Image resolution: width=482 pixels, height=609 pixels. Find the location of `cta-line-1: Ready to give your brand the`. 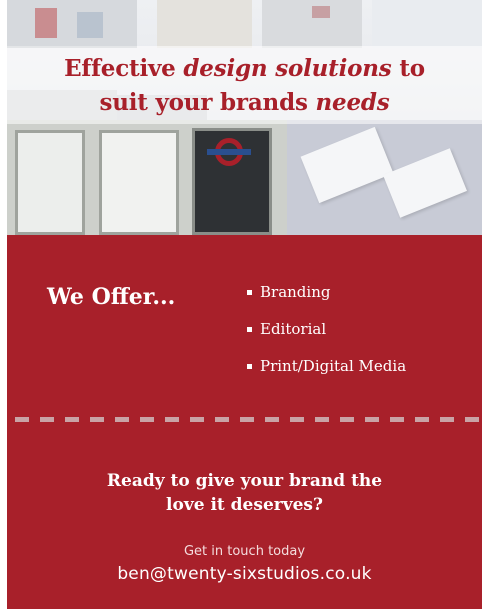

cta-line-1: Ready to give your brand the is located at coordinates (244, 481).